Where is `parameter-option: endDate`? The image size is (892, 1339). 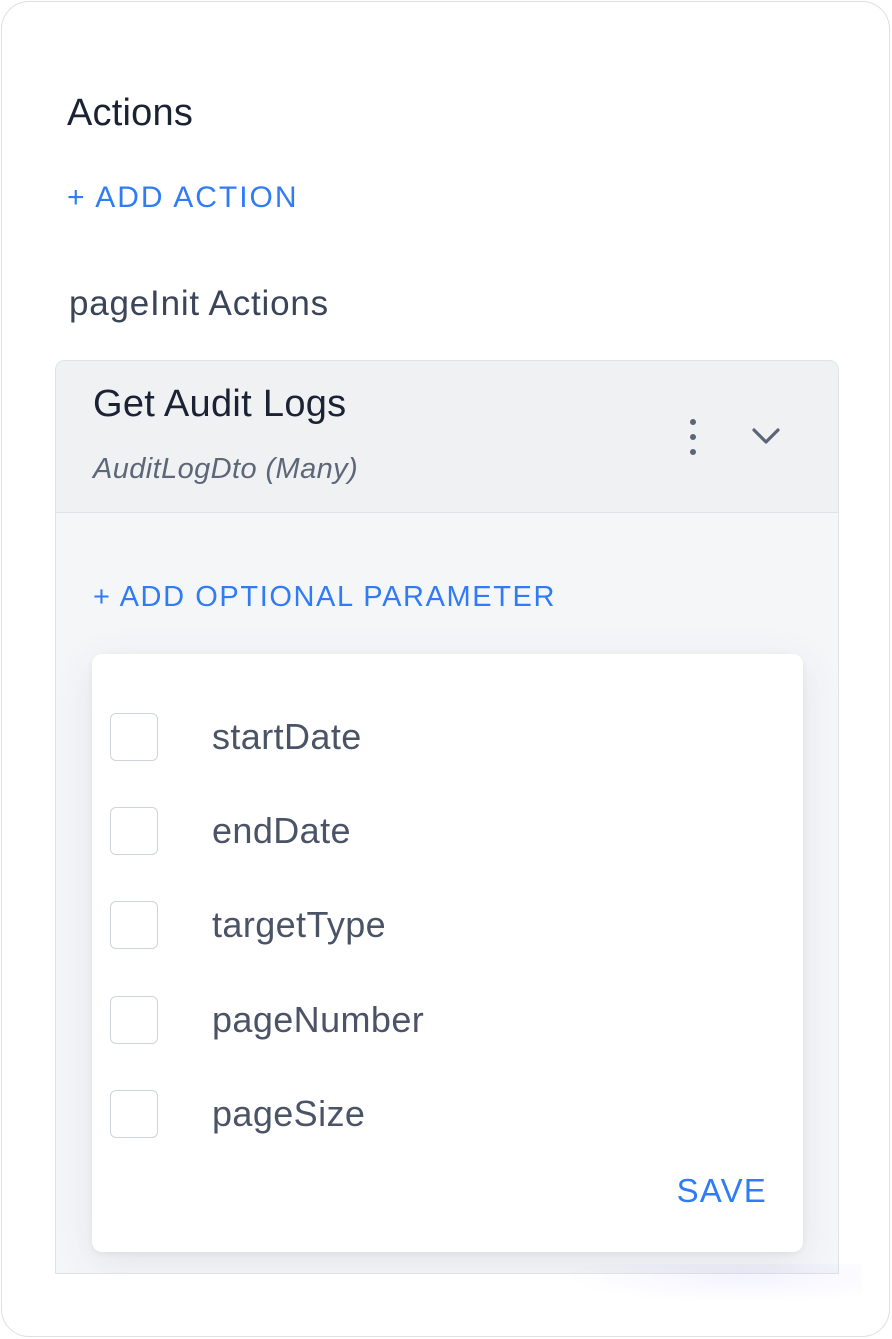
parameter-option: endDate is located at coordinates (447, 848).